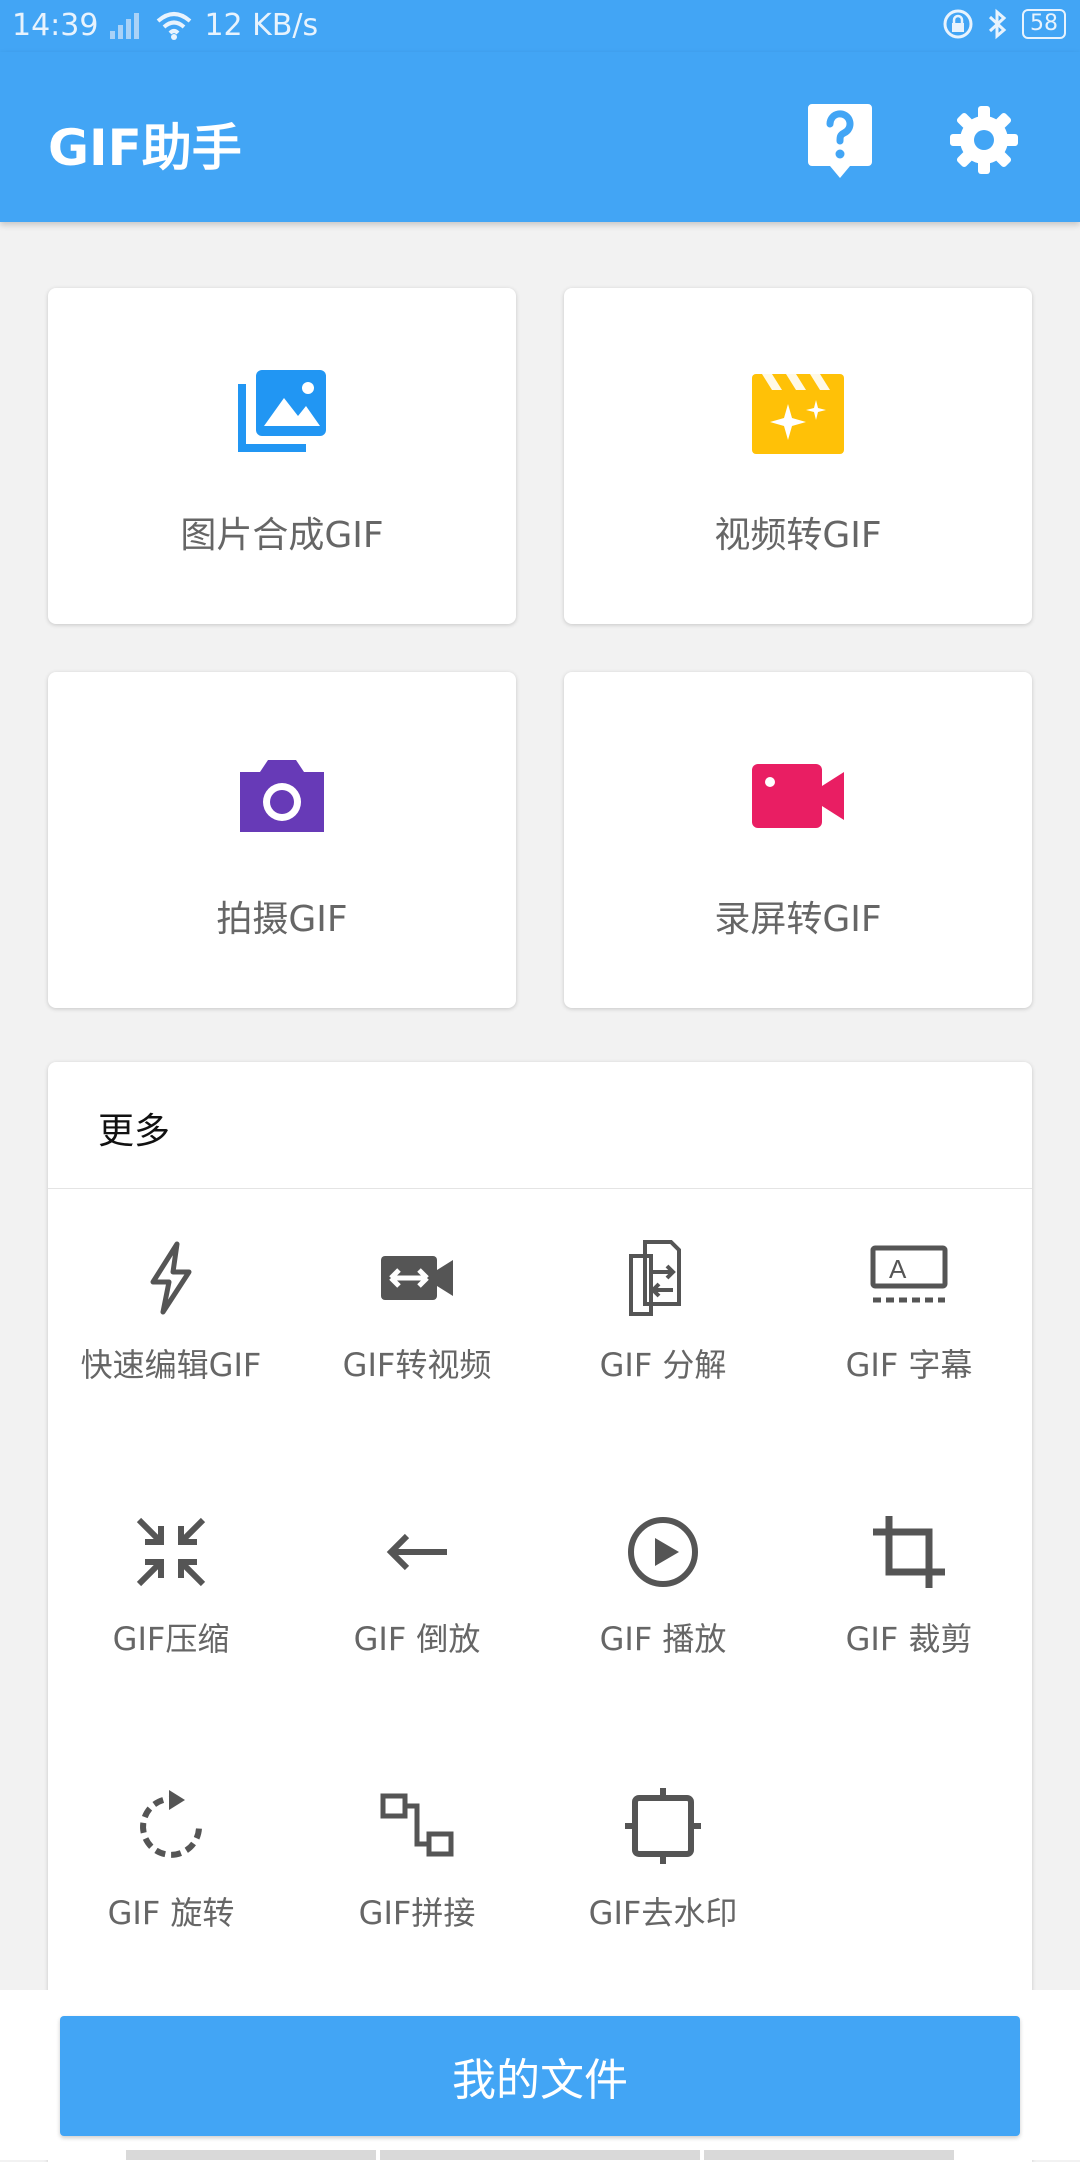  Describe the element at coordinates (984, 140) in the screenshot. I see `settings-gear-icon` at that location.